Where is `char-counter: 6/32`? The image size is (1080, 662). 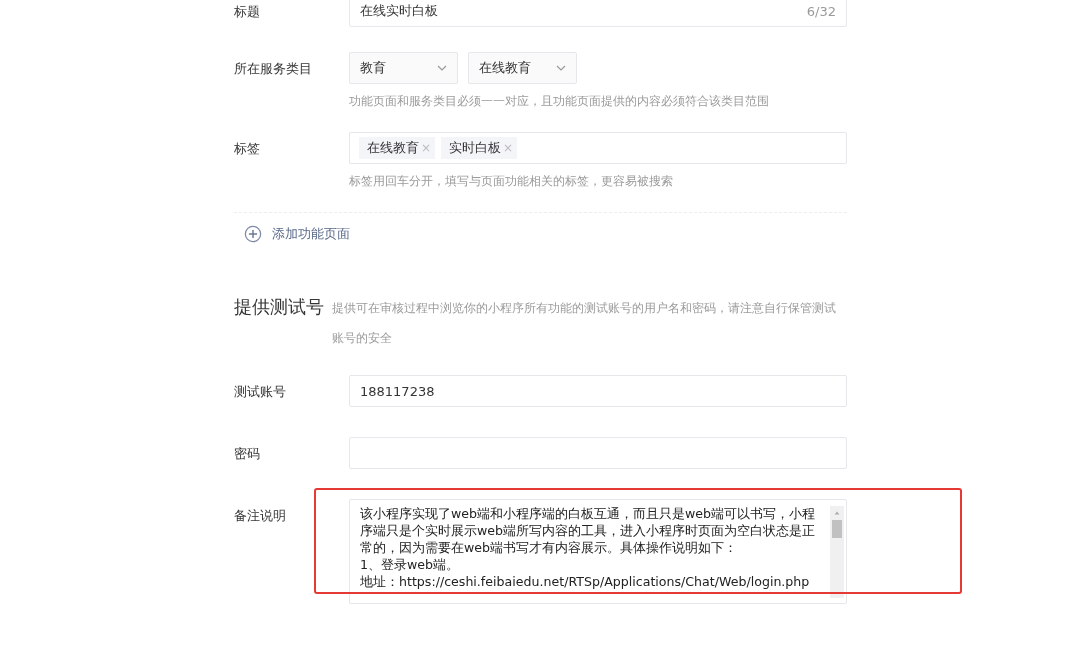
char-counter: 6/32 is located at coordinates (821, 11).